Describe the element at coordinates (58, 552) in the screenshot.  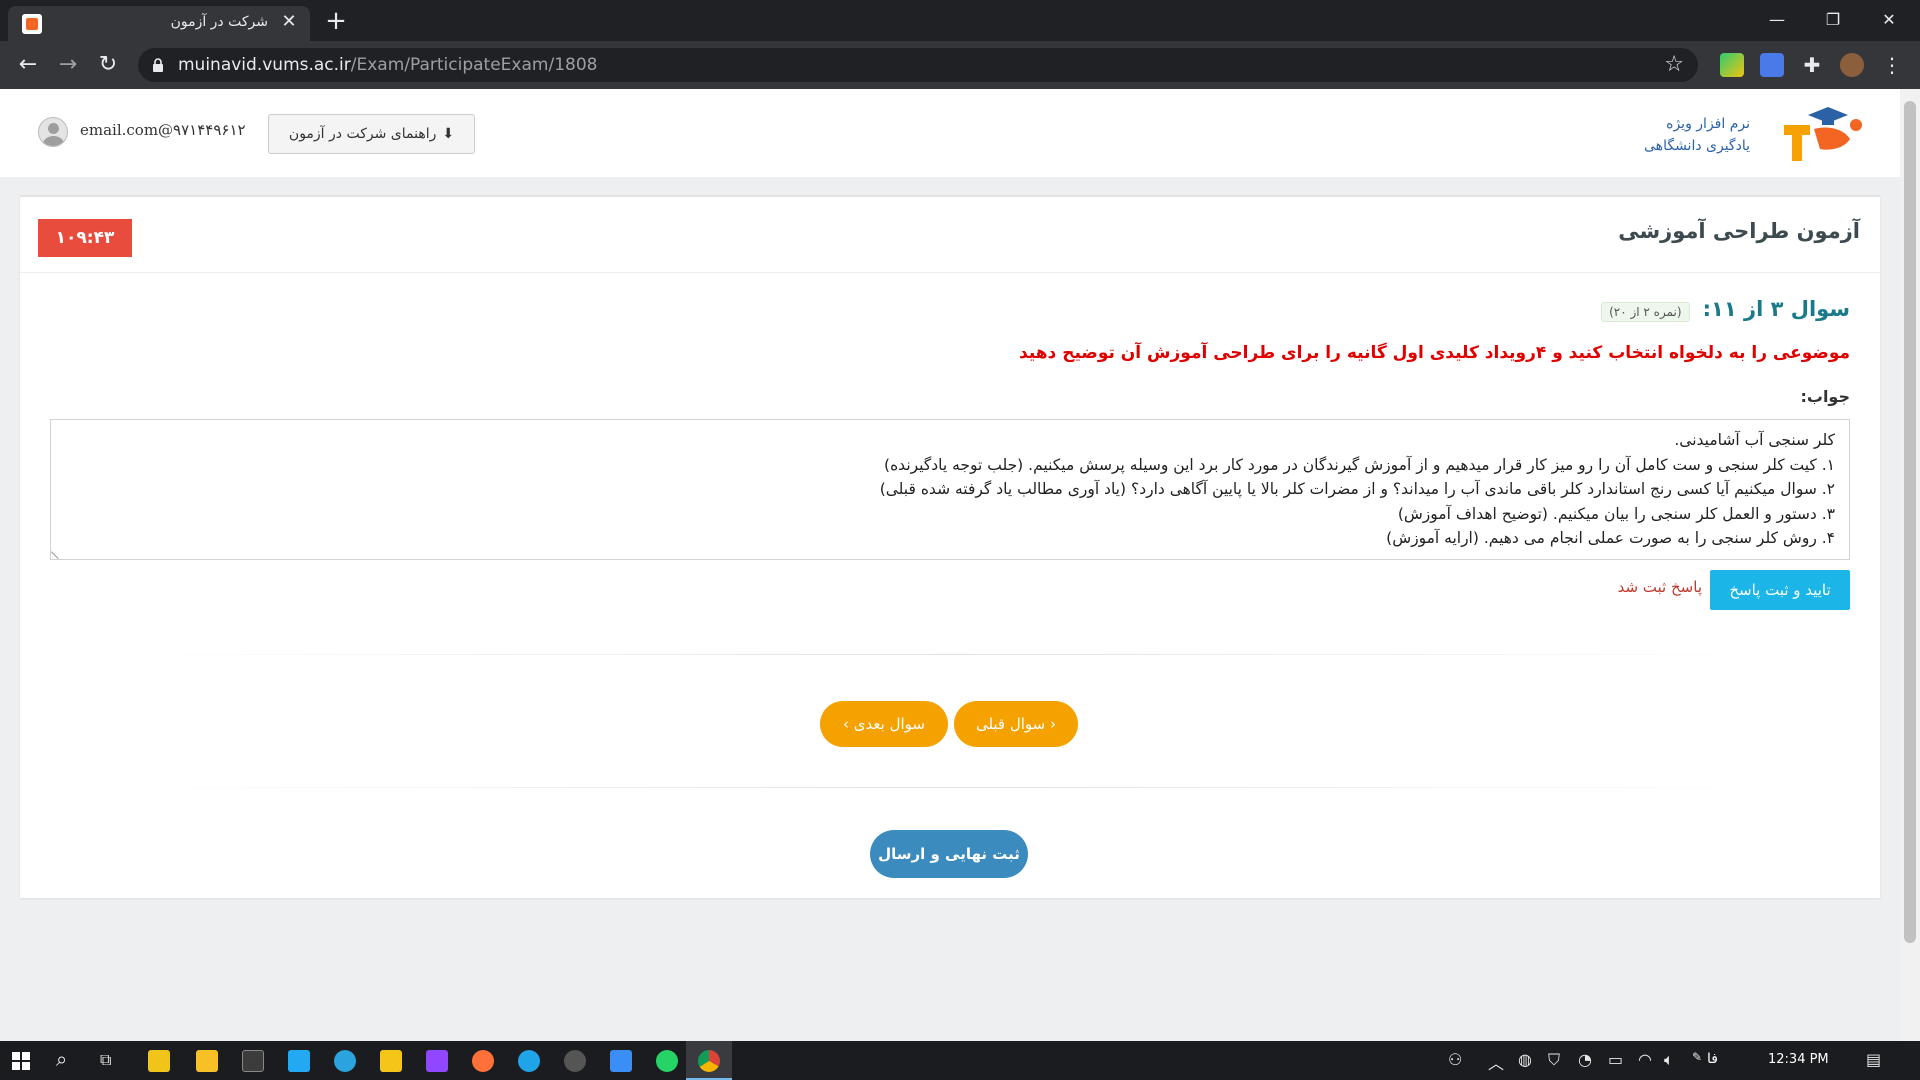
I see `resize-grip-icon` at that location.